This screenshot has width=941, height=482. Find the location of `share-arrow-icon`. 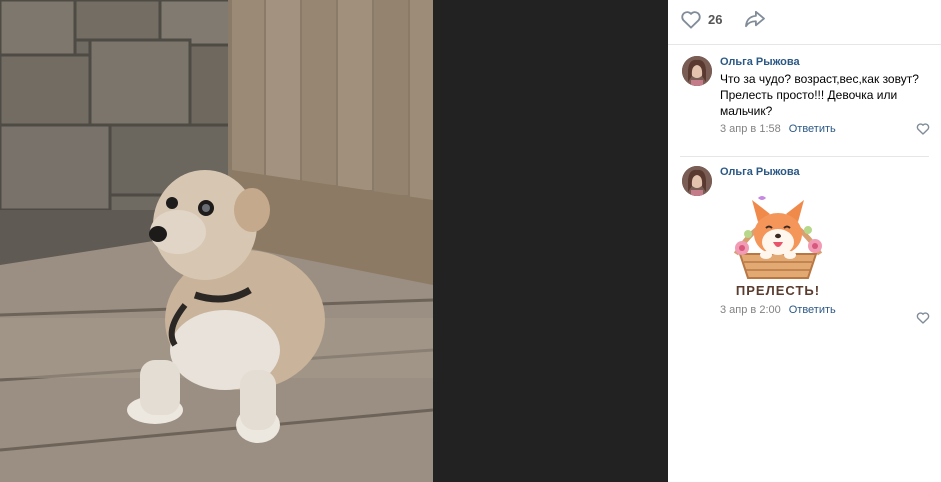

share-arrow-icon is located at coordinates (755, 19).